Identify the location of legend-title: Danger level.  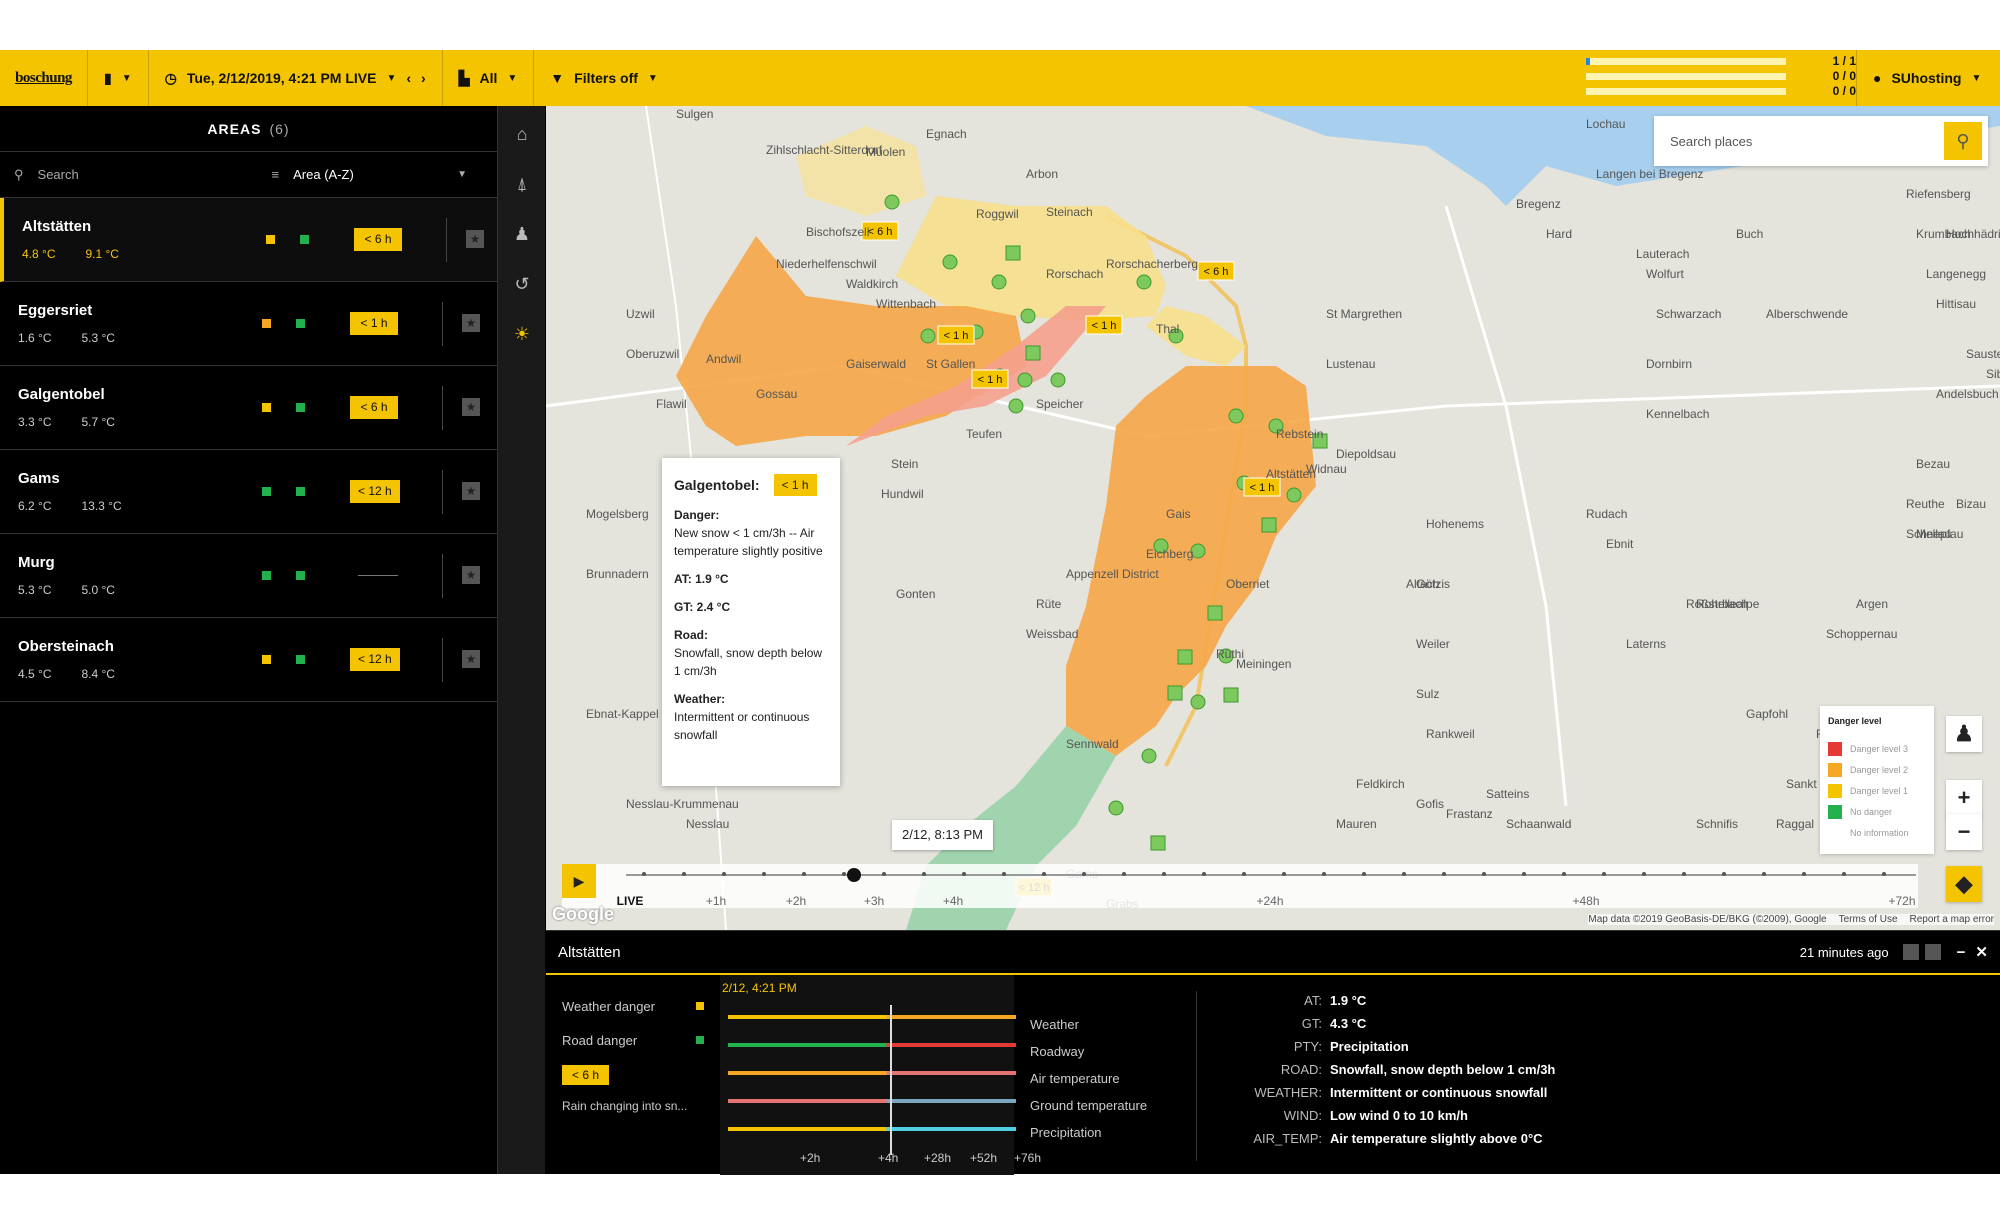
(1855, 721).